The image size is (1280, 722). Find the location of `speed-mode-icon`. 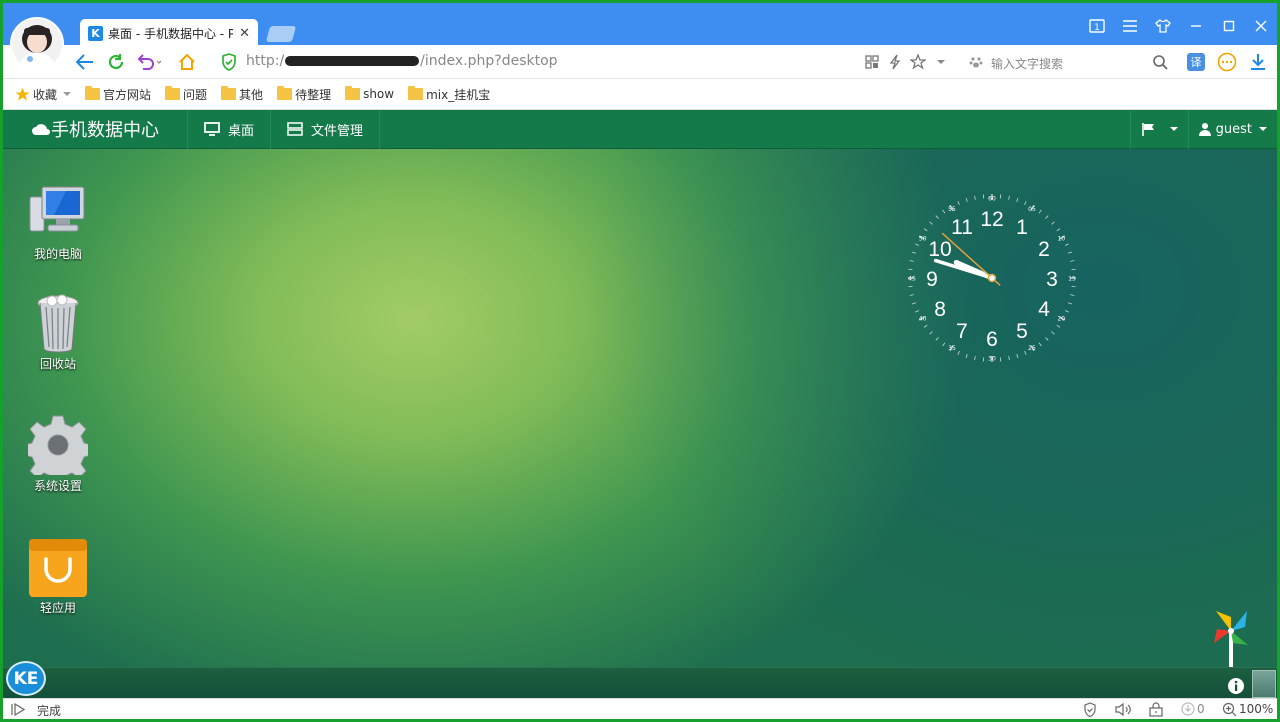

speed-mode-icon is located at coordinates (895, 62).